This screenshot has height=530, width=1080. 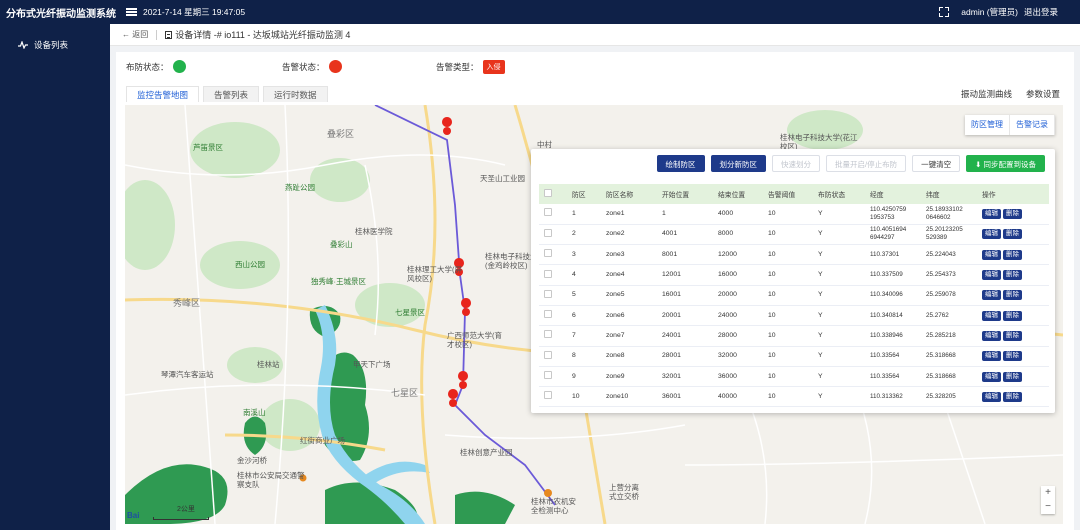 I want to click on map-label: 甲天下广场, so click(x=372, y=364).